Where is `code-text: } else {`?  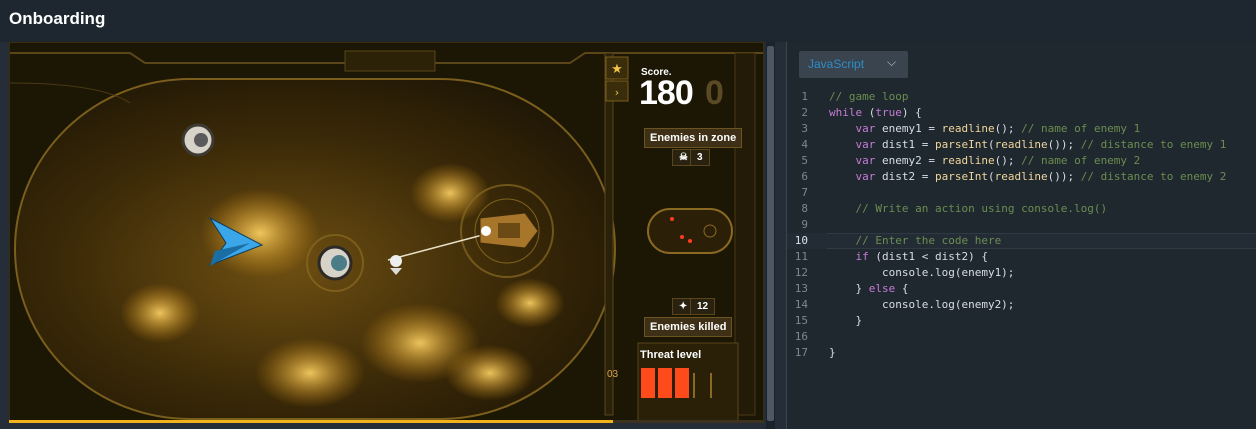
code-text: } else { is located at coordinates (868, 289).